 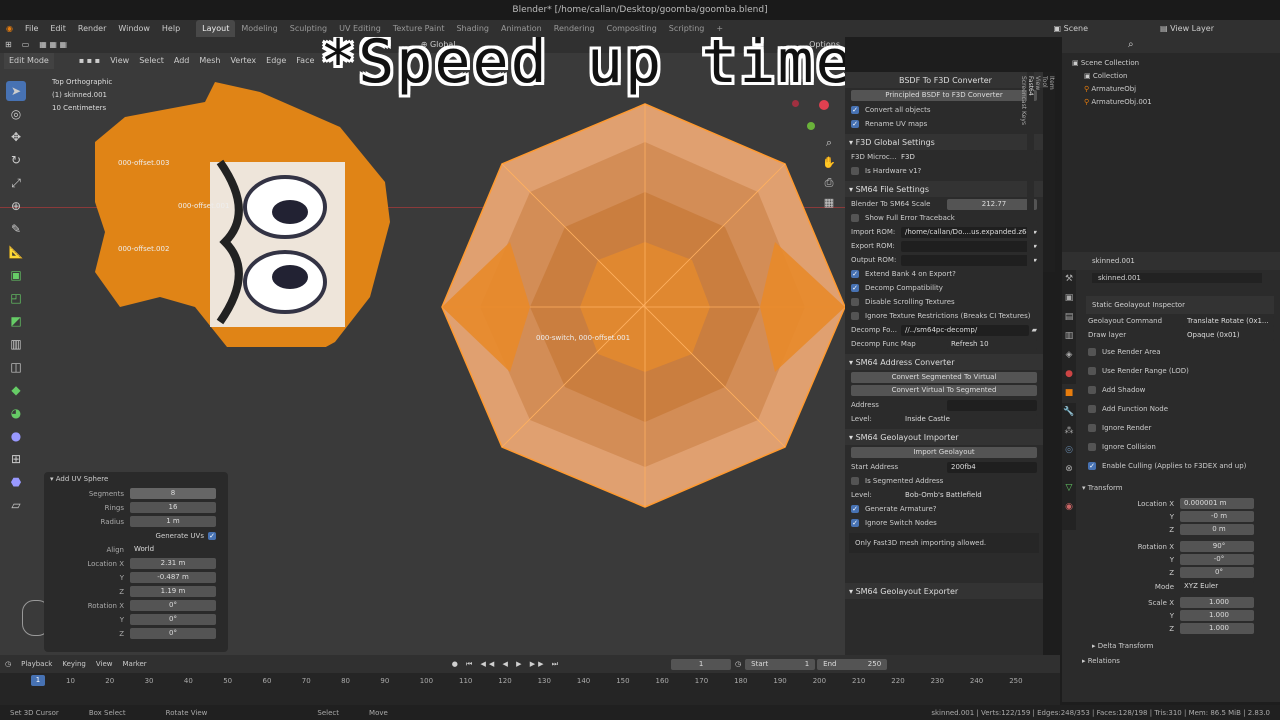 What do you see at coordinates (209, 61) in the screenshot?
I see `menu-mesh: Mesh` at bounding box center [209, 61].